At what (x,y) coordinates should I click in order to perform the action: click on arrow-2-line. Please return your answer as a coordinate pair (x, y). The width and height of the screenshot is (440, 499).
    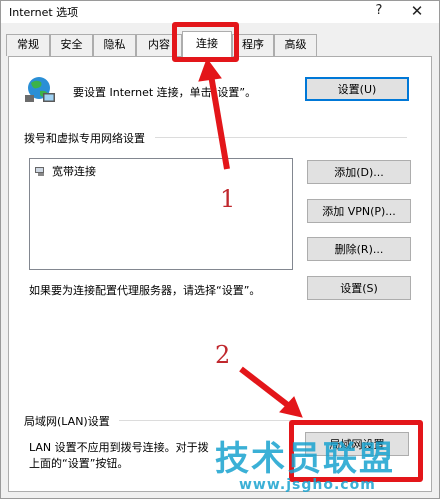
    Looking at the image, I should click on (265, 387).